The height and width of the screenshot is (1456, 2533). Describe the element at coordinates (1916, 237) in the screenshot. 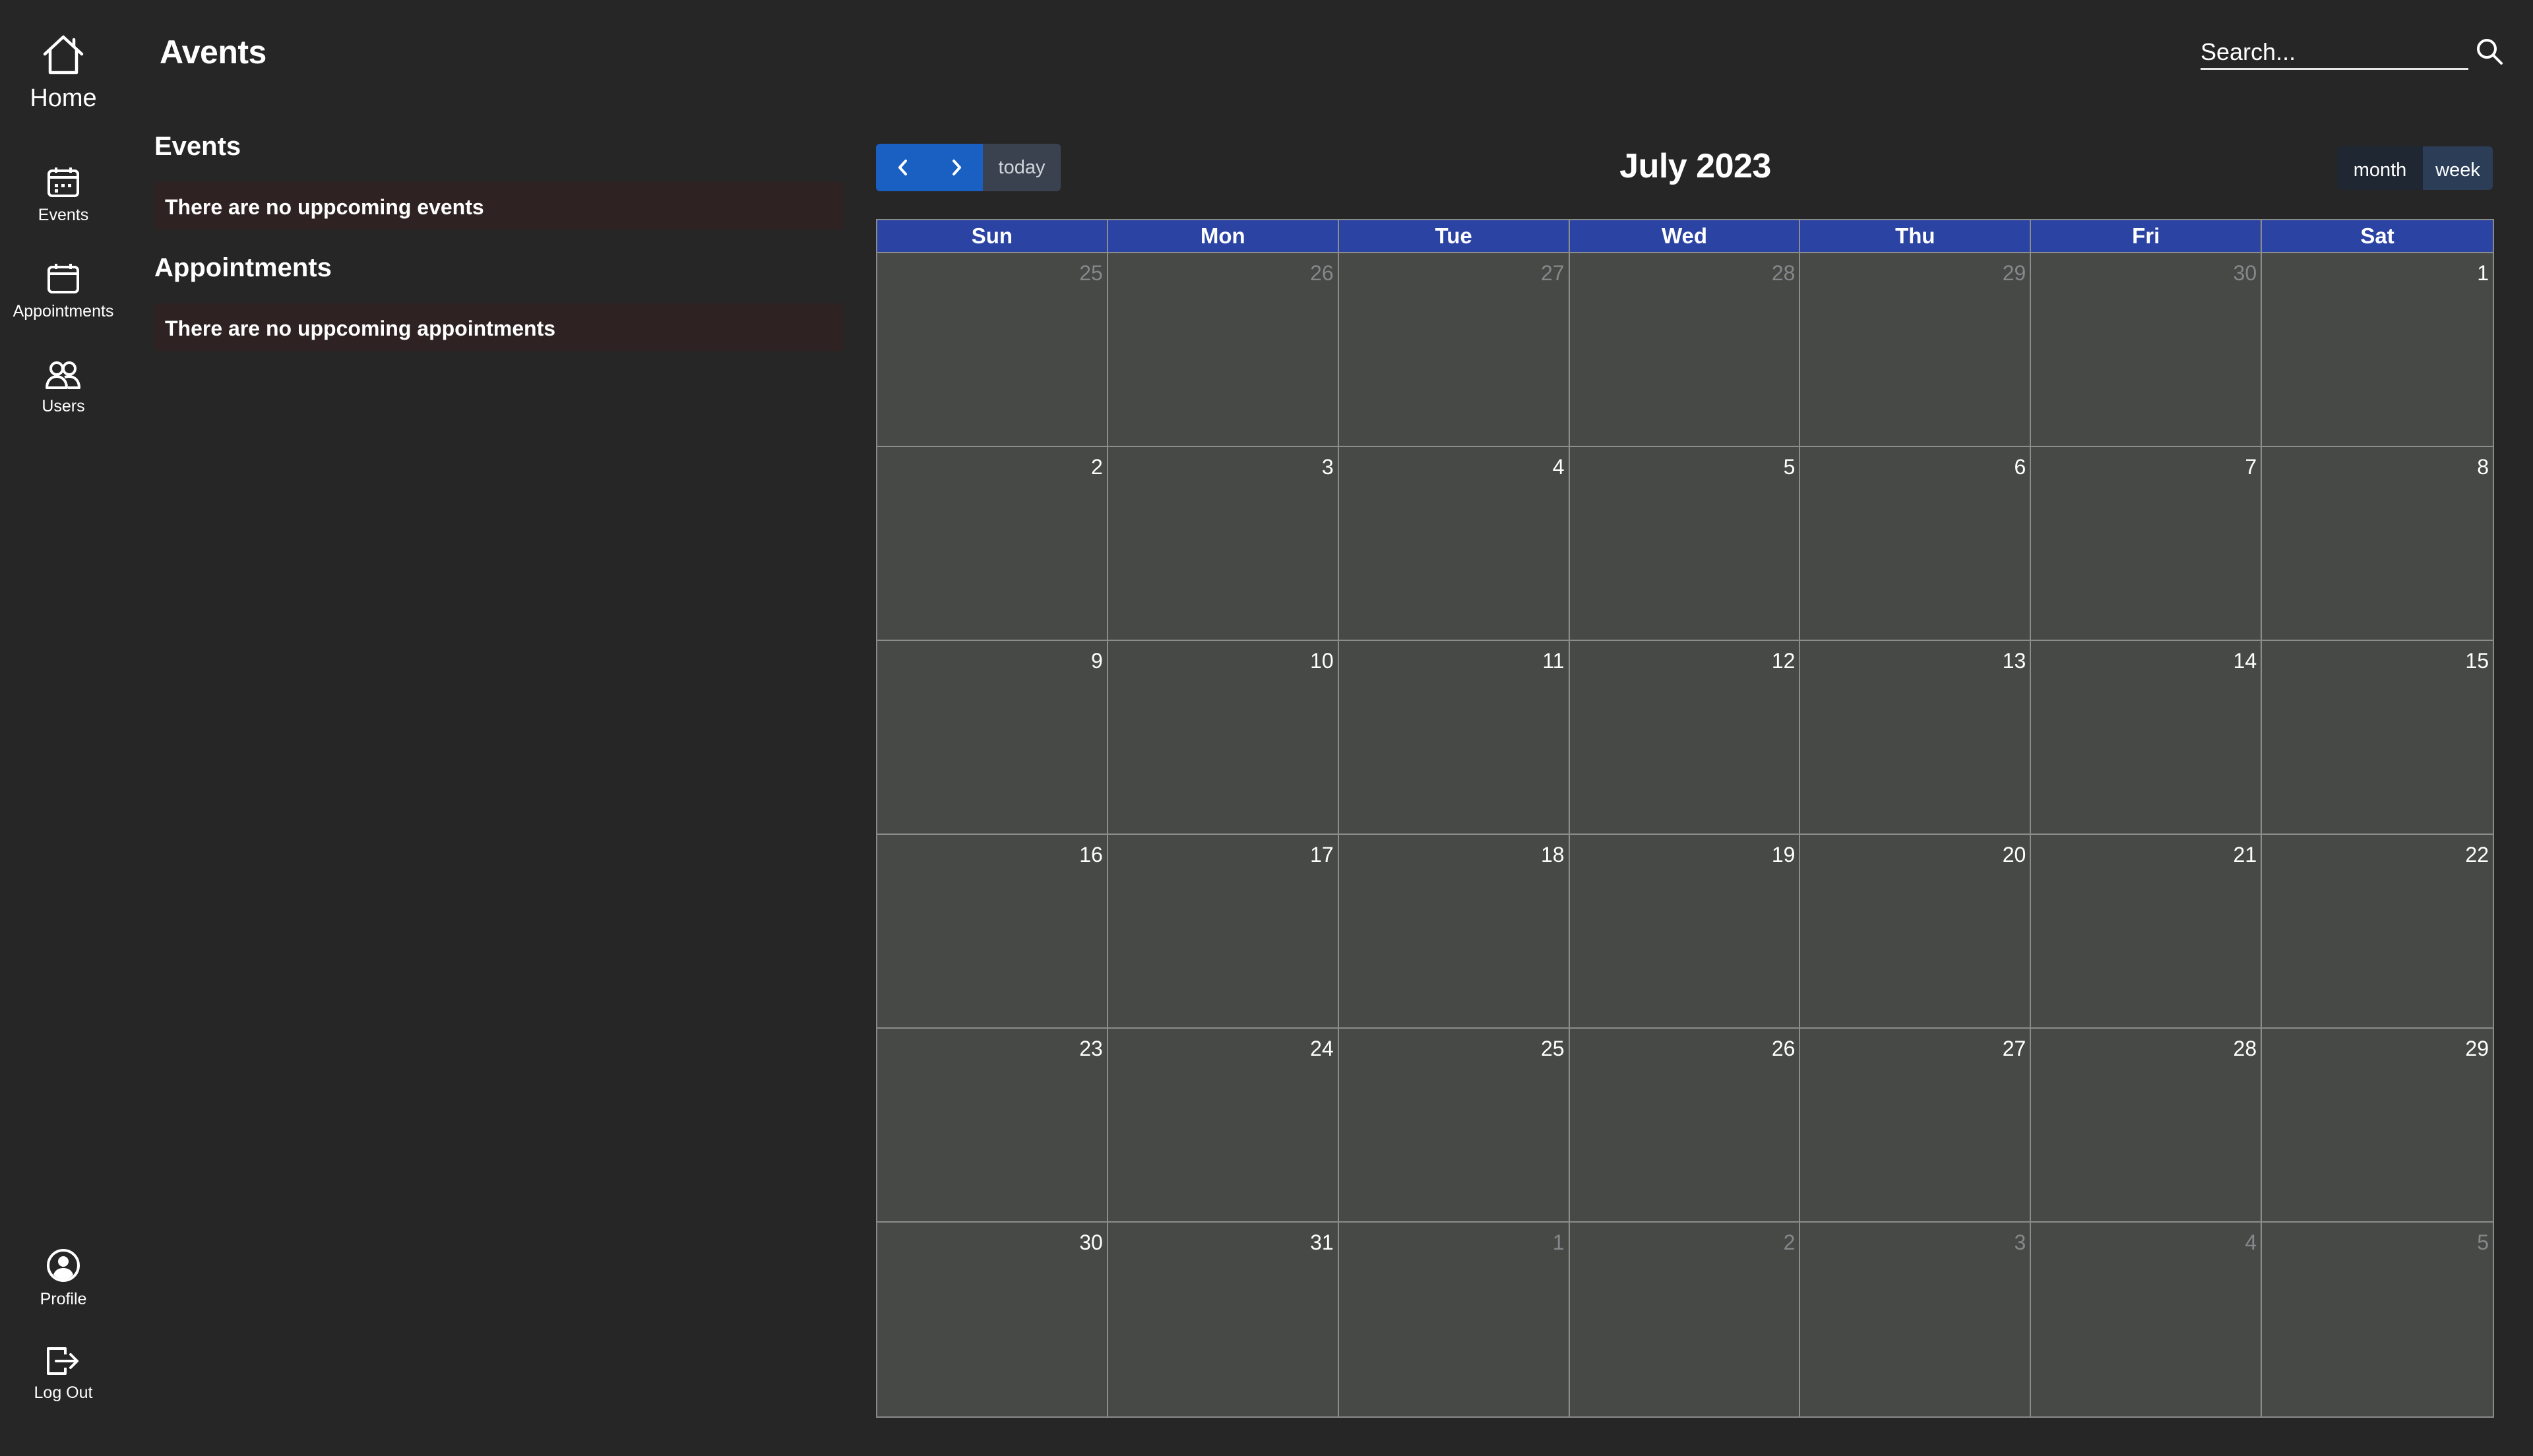

I see `weekday-header: Thu` at that location.